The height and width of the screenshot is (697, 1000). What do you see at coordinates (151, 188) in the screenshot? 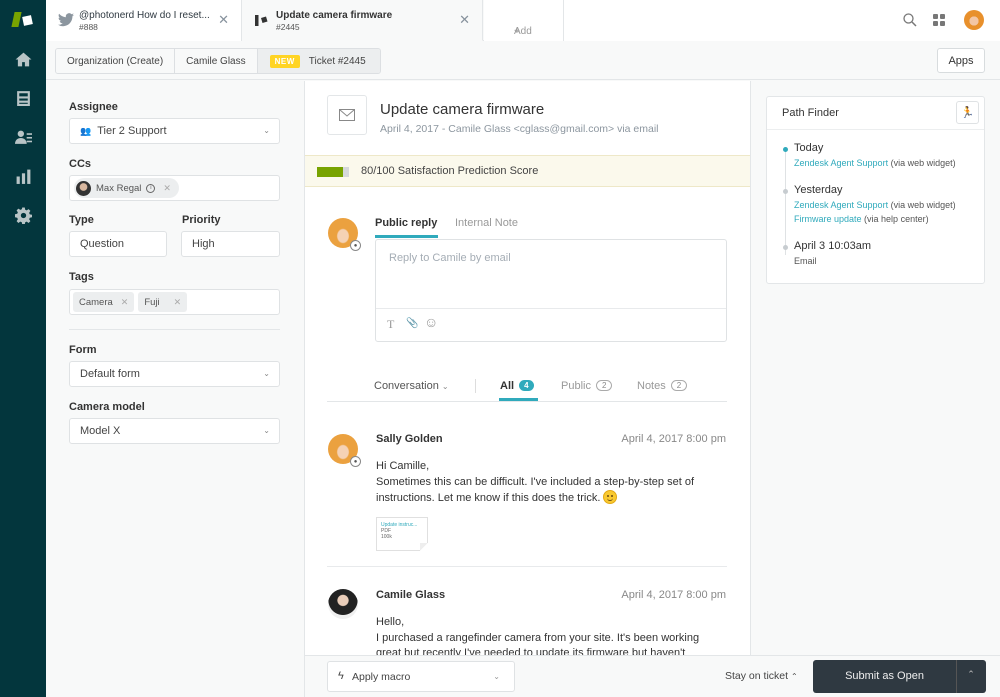
I see `info-icon: i` at bounding box center [151, 188].